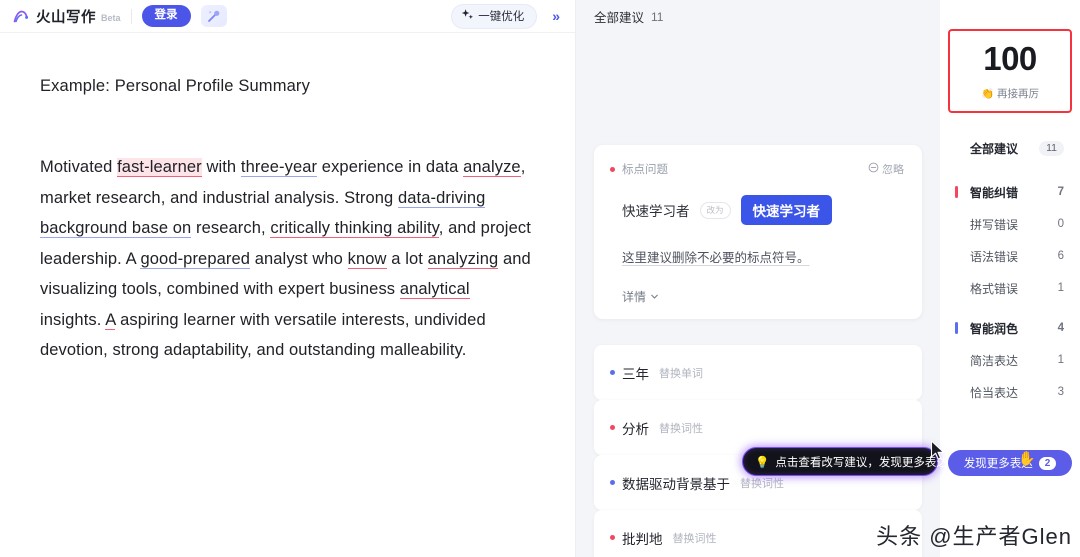 The width and height of the screenshot is (1080, 557). Describe the element at coordinates (716, 258) in the screenshot. I see `suggestion-description: 这里建议删除不必要的标点符号。` at that location.